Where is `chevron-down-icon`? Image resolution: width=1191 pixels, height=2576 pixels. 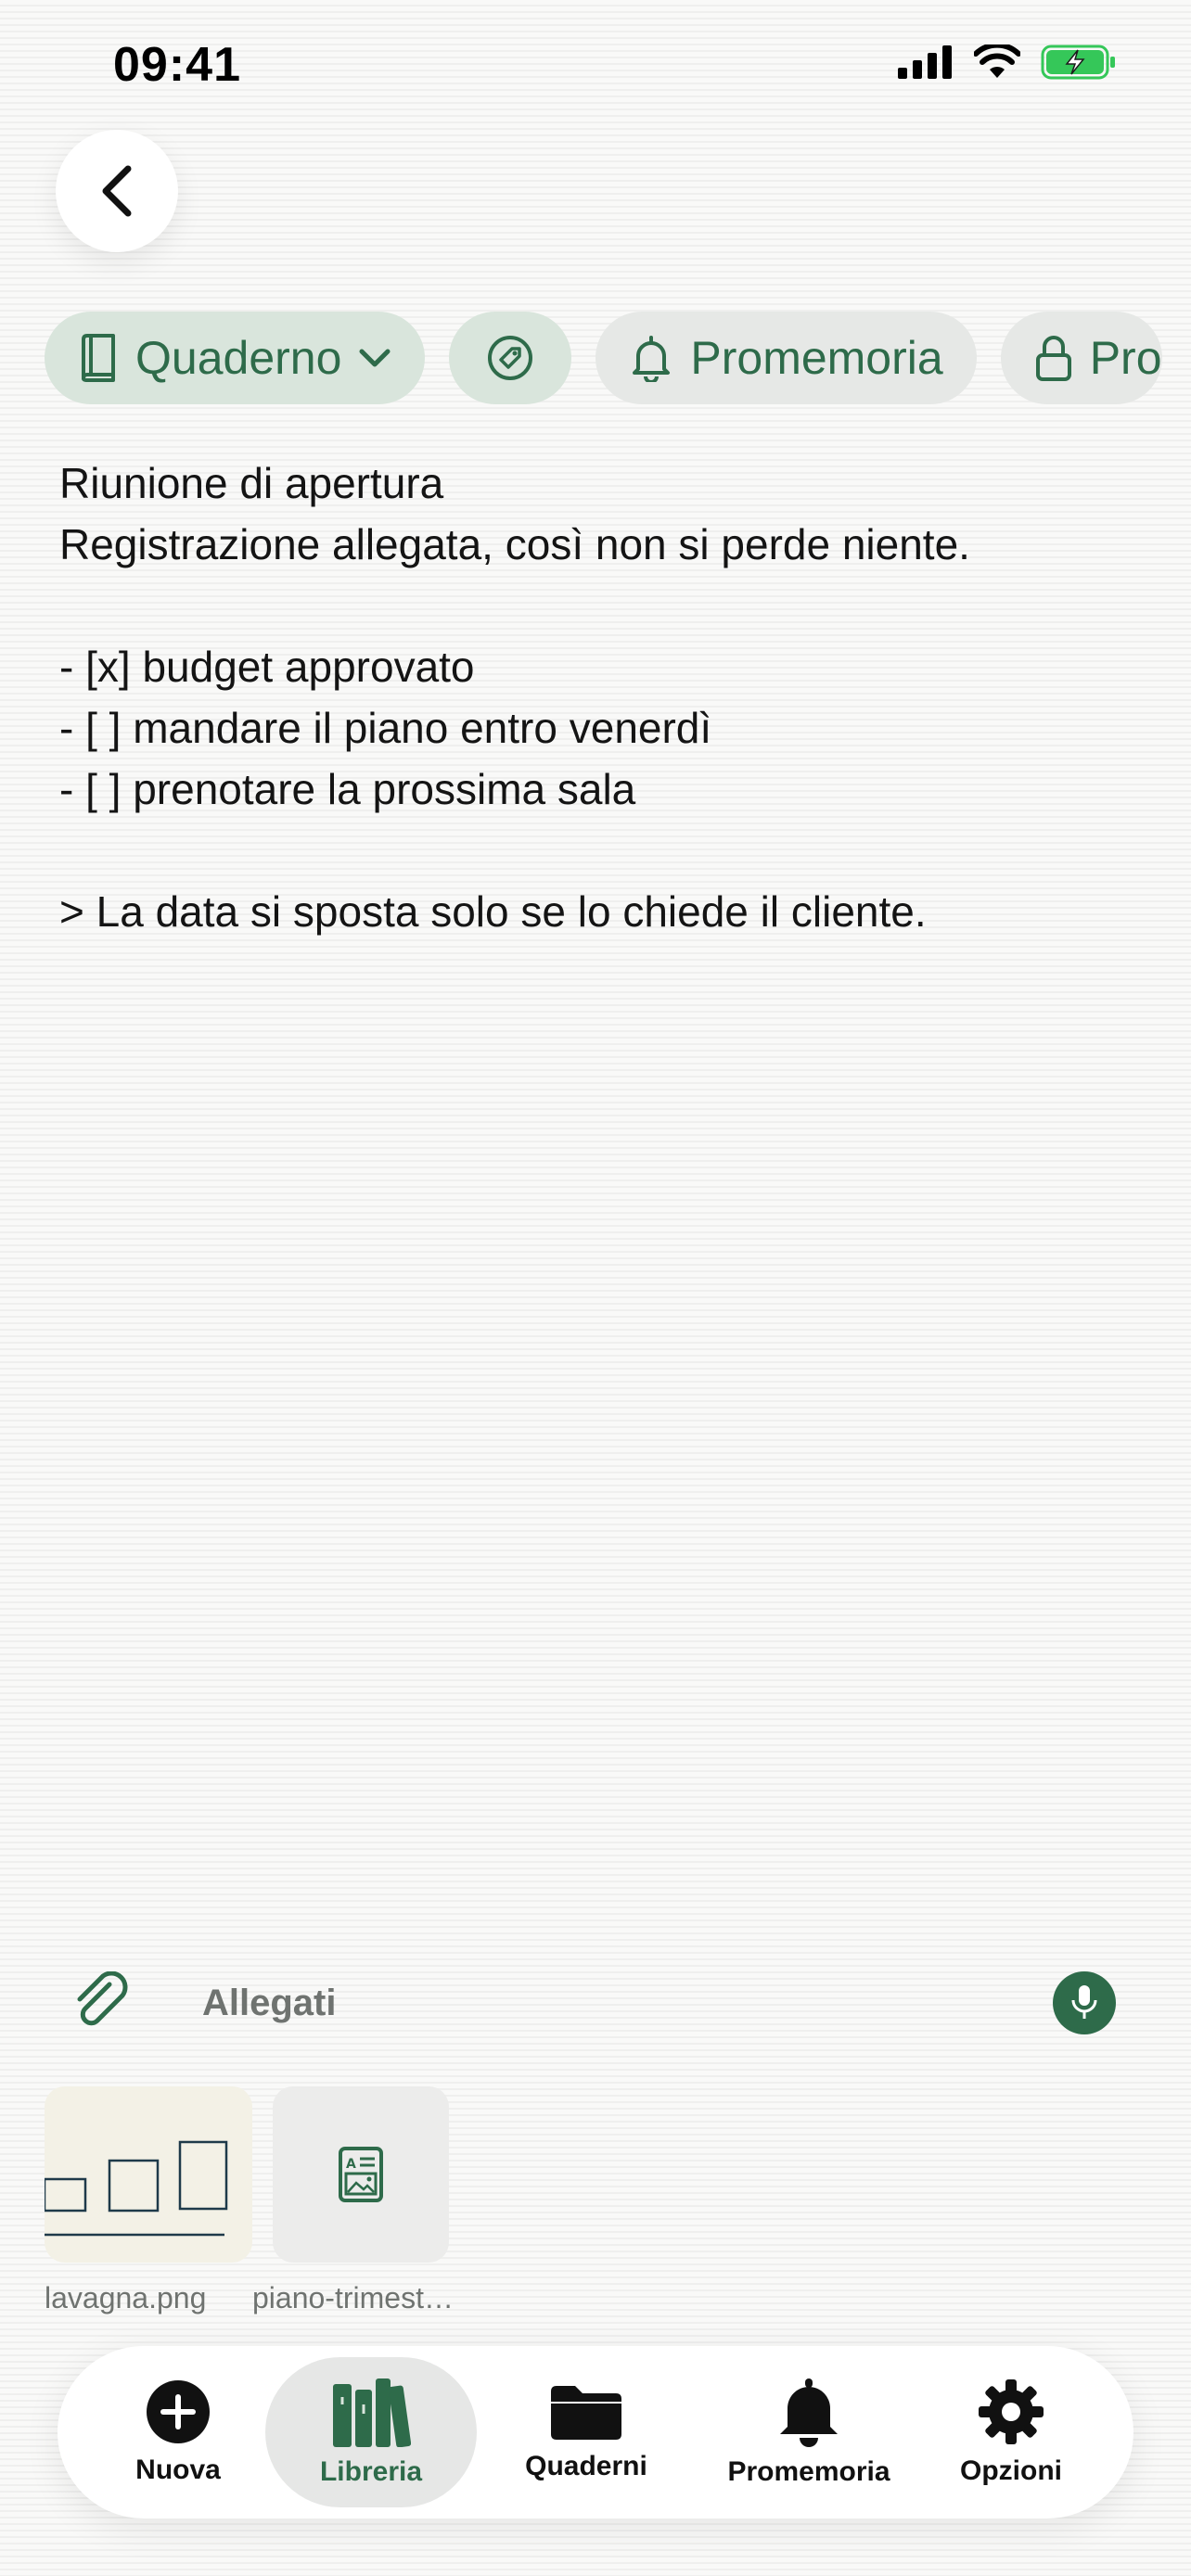 chevron-down-icon is located at coordinates (375, 358).